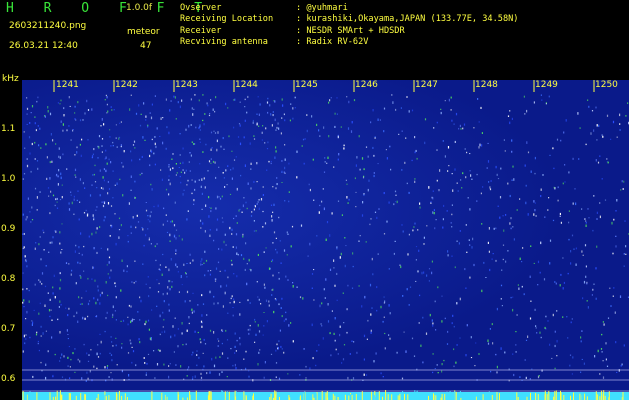 This screenshot has width=629, height=400. Describe the element at coordinates (322, 8) in the screenshot. I see `station-value: : @yuhmari` at that location.